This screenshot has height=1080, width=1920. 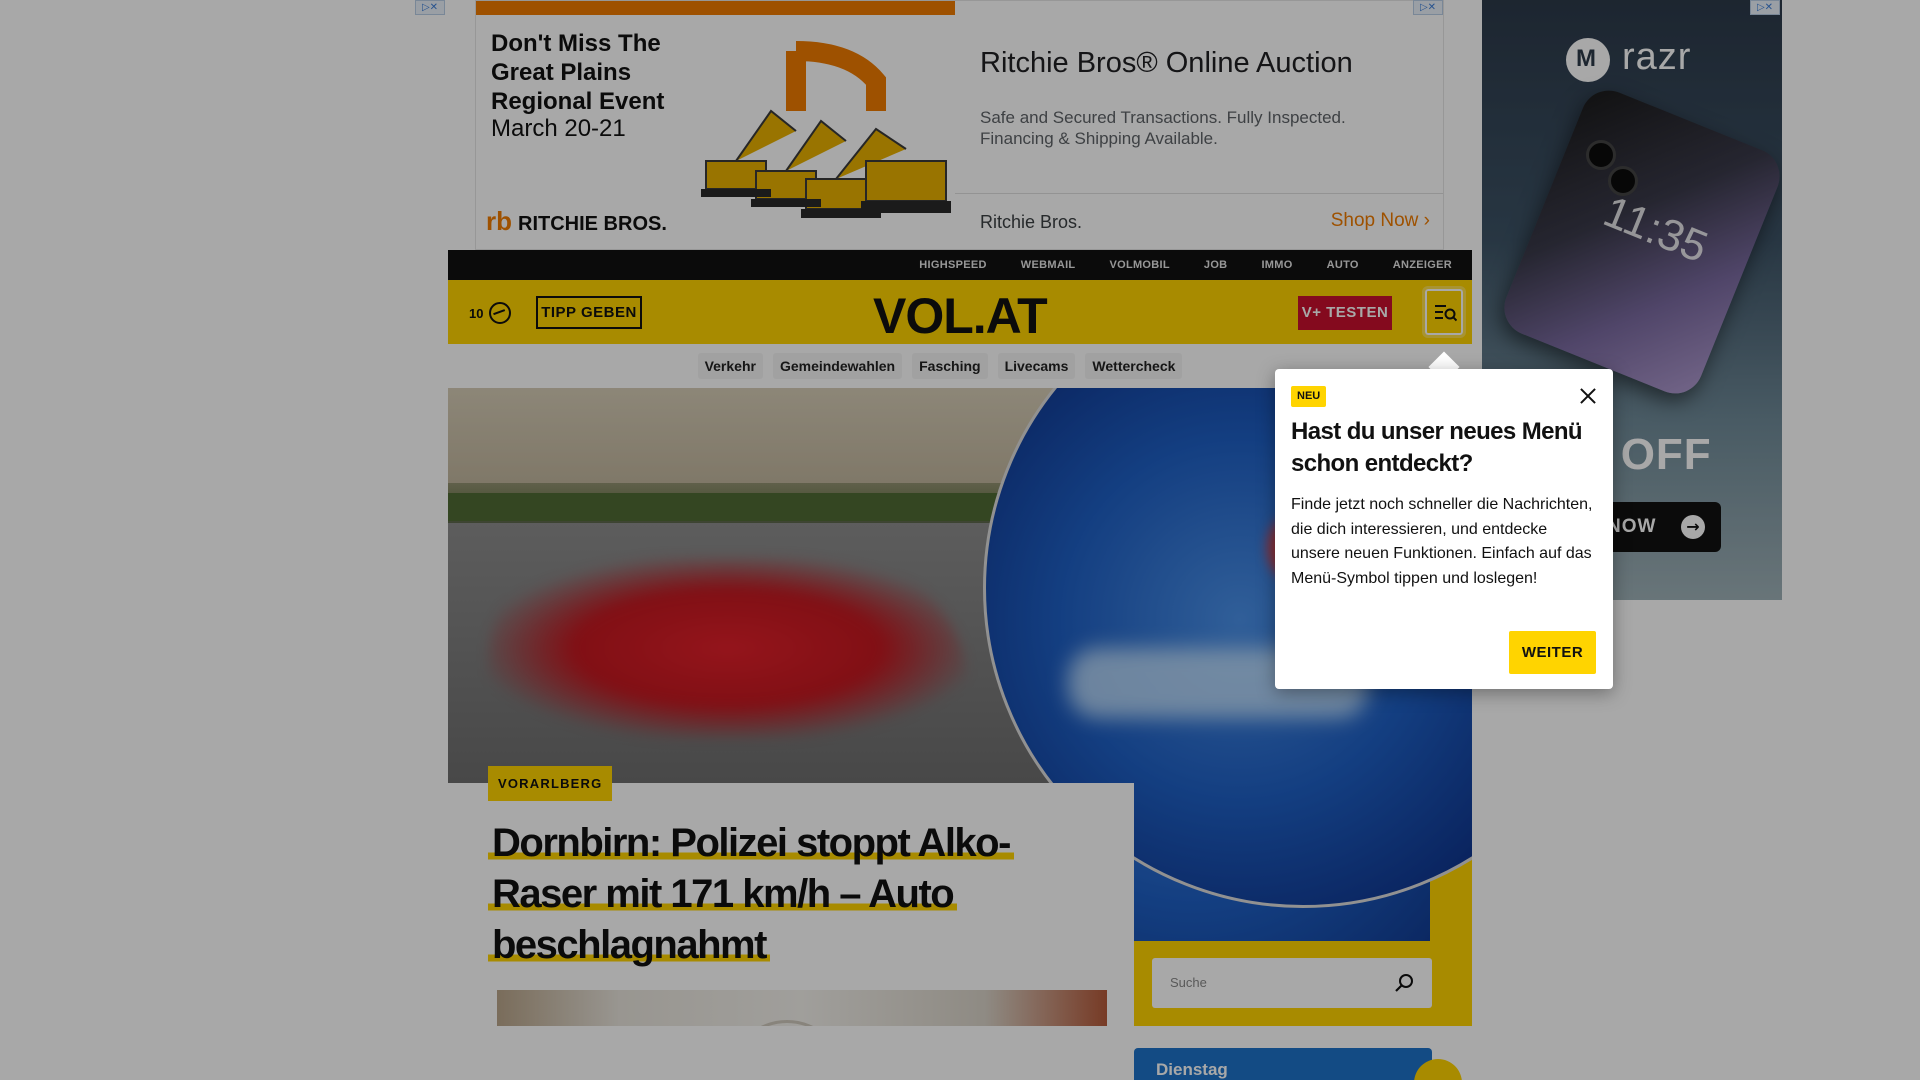 I want to click on popup-title: Hast du unser neues Menü schon entdeckt?, so click(x=1437, y=447).